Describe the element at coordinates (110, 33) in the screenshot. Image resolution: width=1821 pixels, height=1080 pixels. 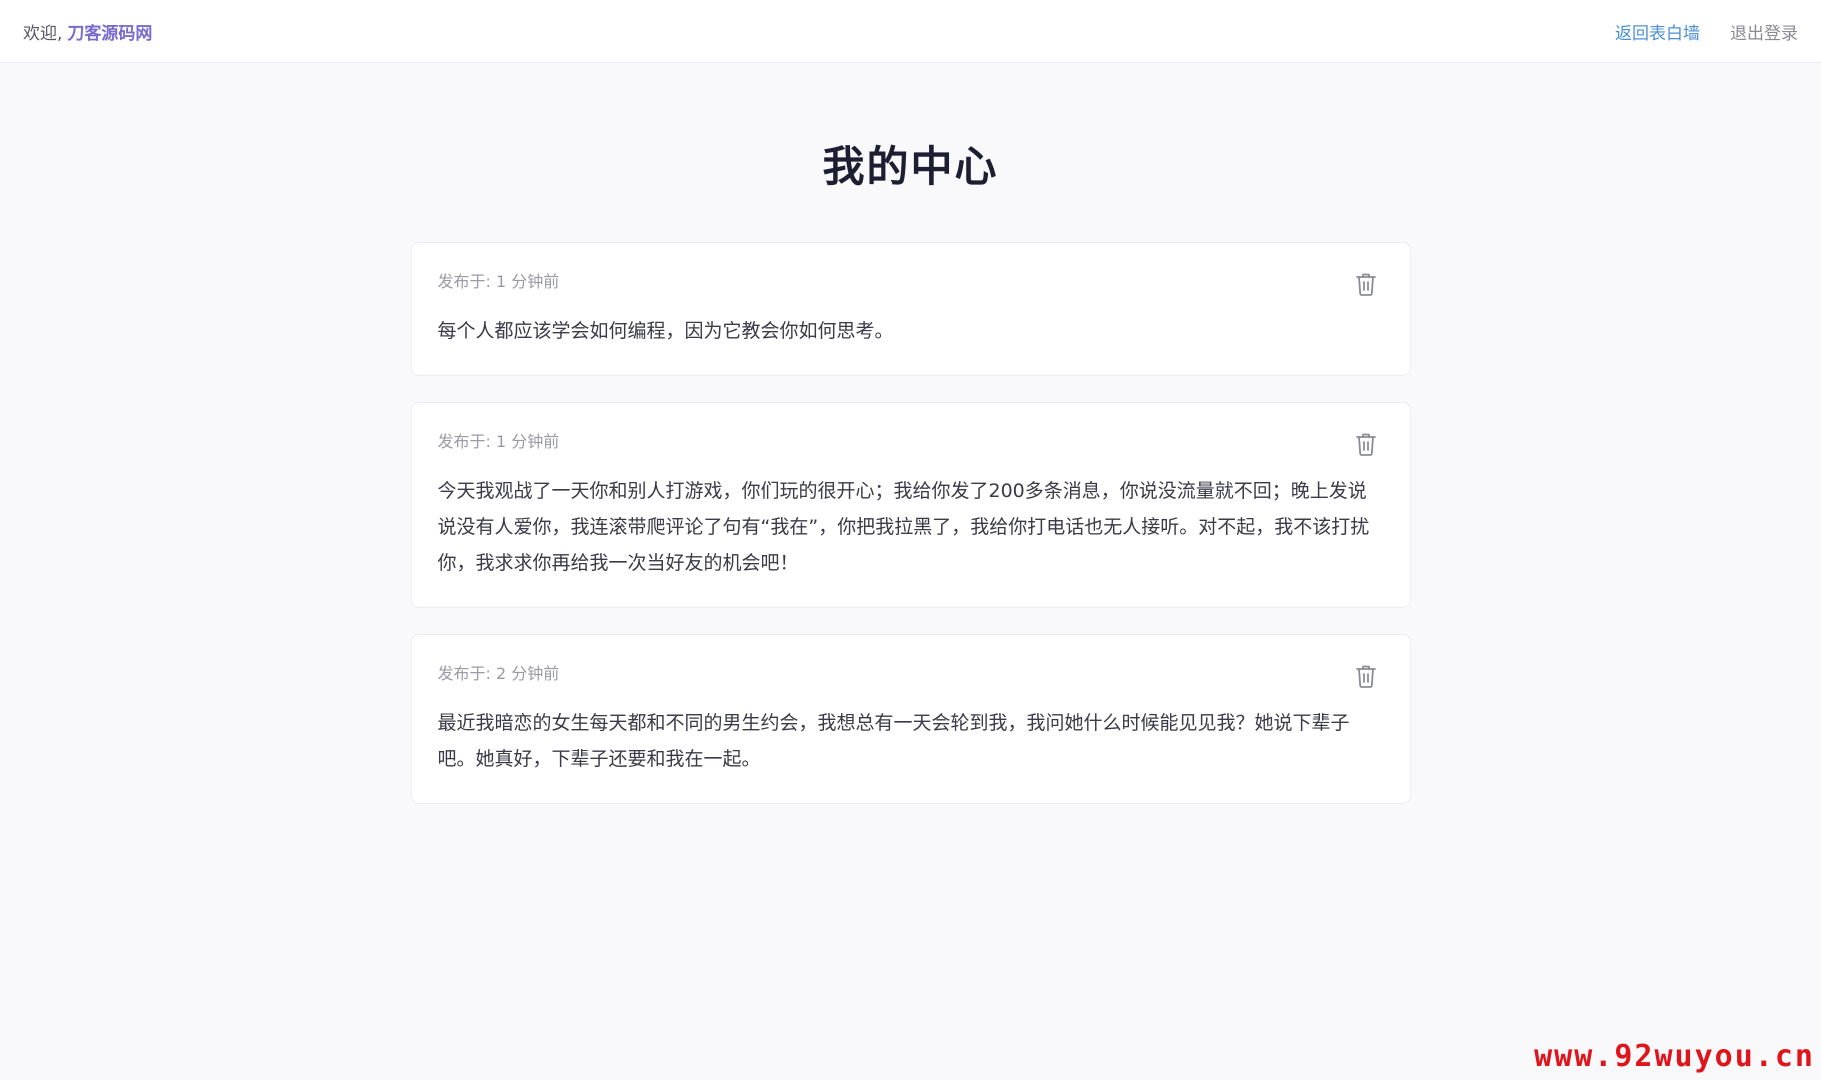
I see `username: 刀客源码网` at that location.